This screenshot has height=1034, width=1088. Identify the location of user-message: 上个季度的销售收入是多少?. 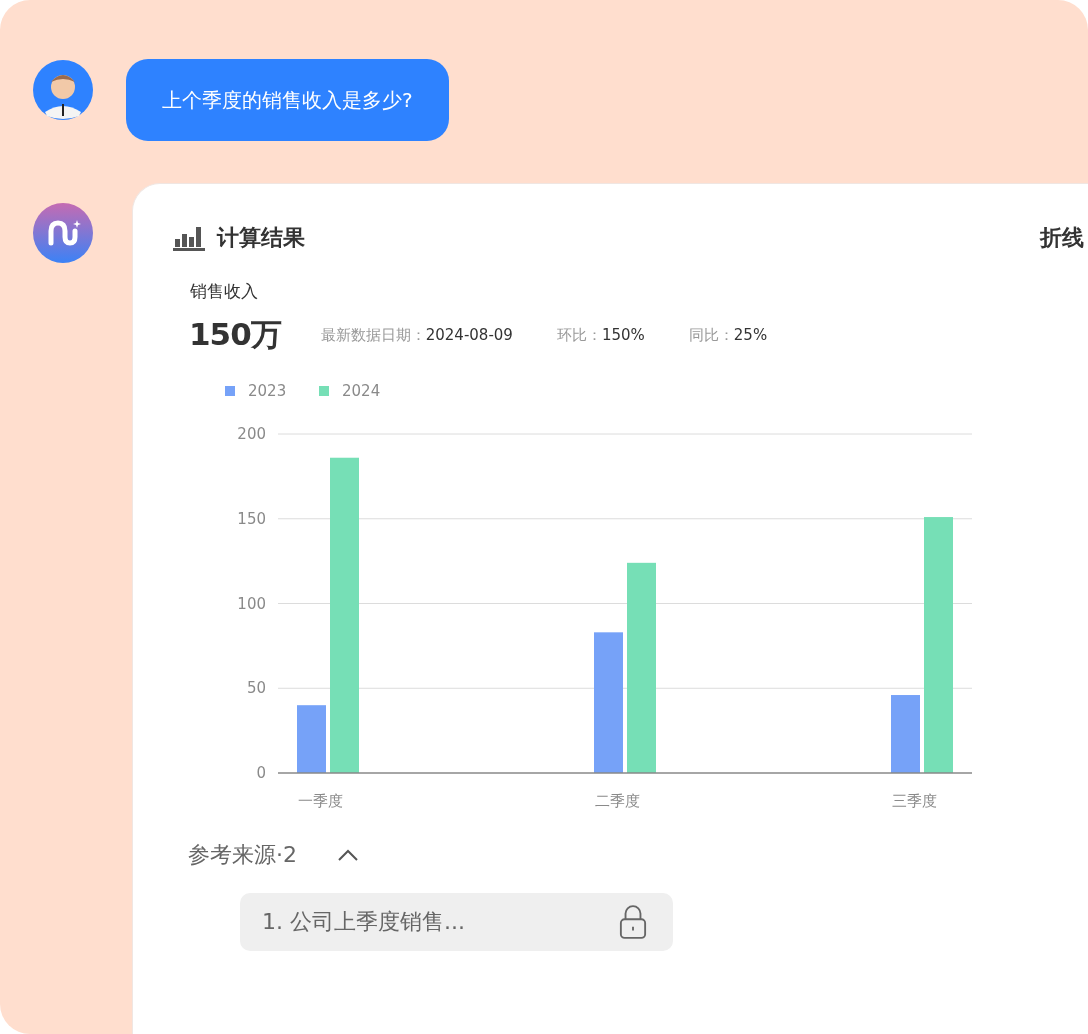
(287, 100).